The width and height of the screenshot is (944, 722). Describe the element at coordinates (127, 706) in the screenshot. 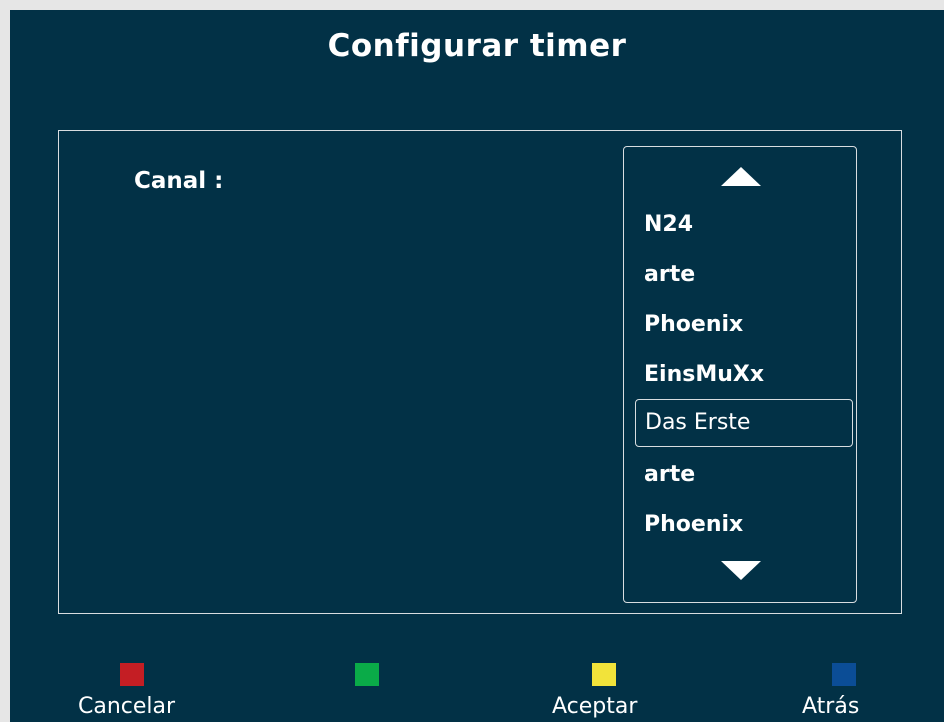

I see `cancelar-label: Cancelar` at that location.